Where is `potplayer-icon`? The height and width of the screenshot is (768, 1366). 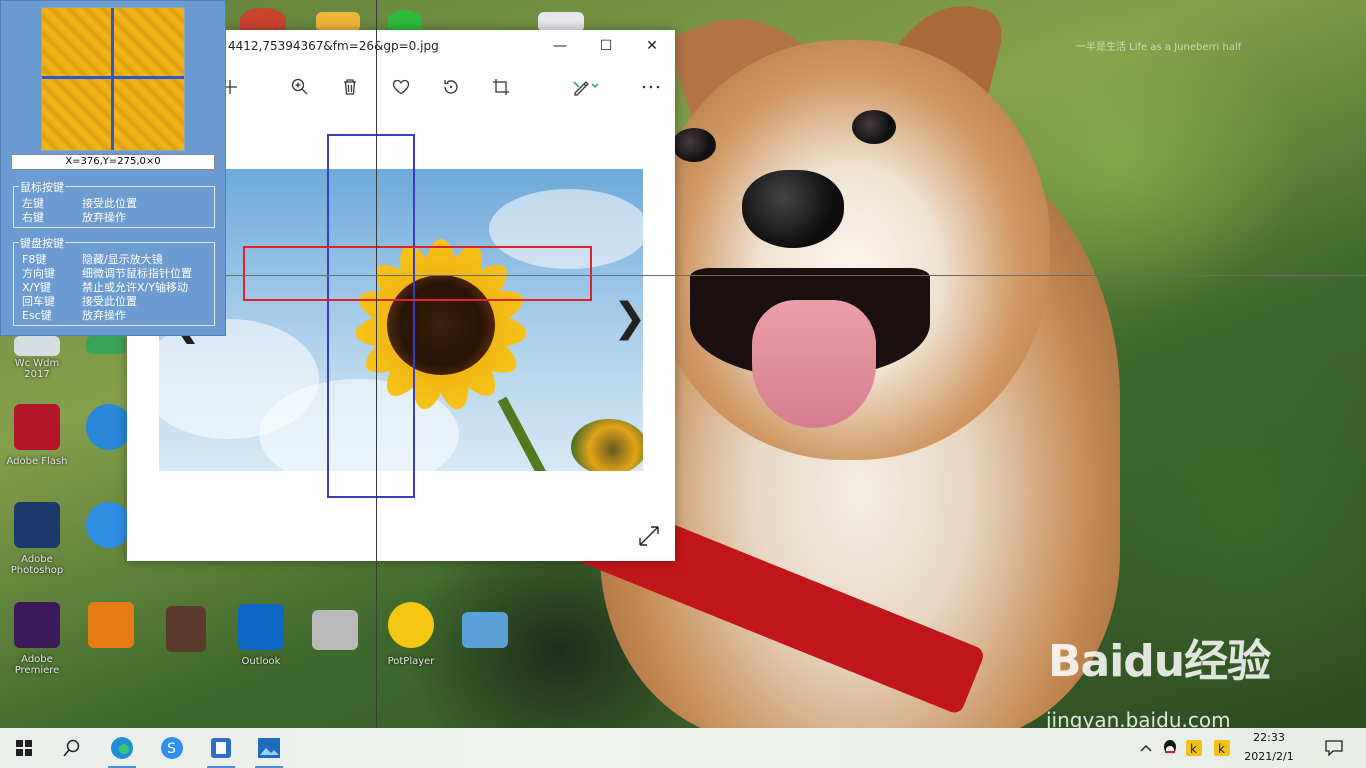
potplayer-icon is located at coordinates (411, 625).